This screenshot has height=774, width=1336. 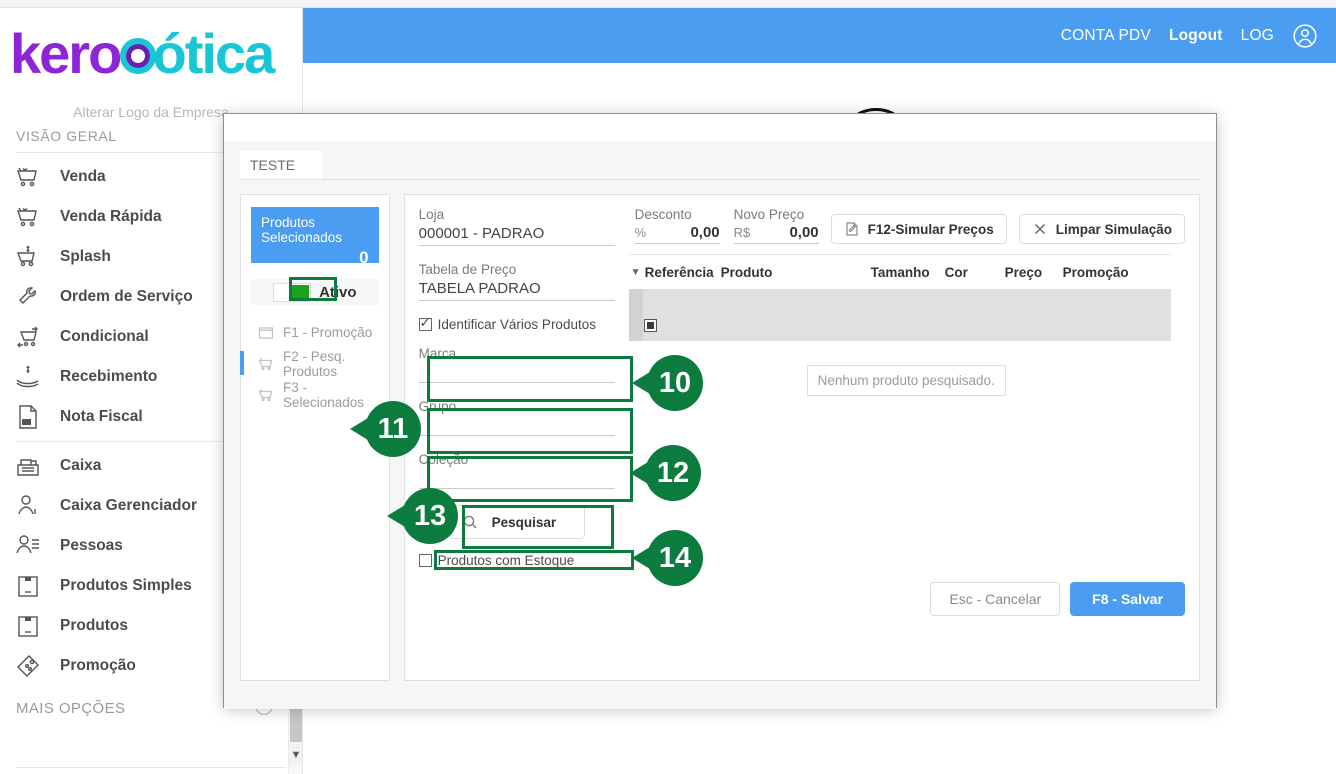 What do you see at coordinates (28, 546) in the screenshot?
I see `user-list-icon` at bounding box center [28, 546].